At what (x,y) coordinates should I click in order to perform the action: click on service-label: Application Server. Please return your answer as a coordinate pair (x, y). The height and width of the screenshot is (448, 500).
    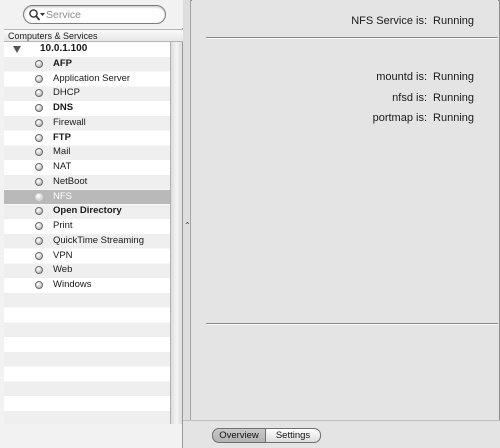
    Looking at the image, I should click on (92, 78).